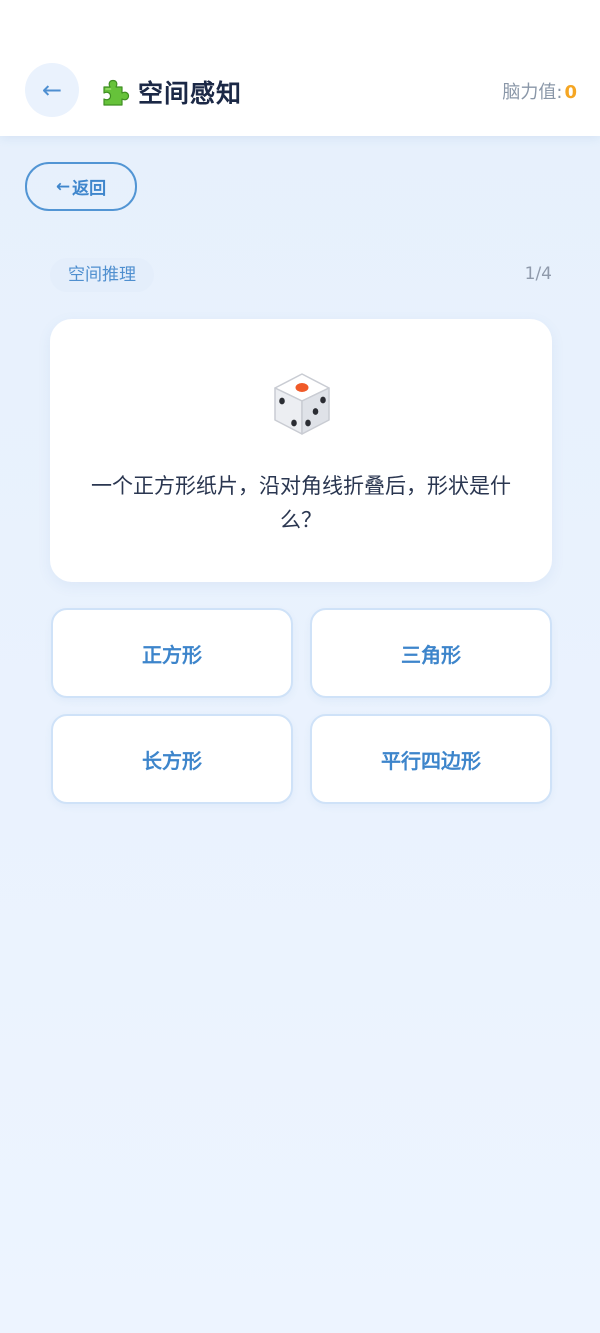  Describe the element at coordinates (89, 189) in the screenshot. I see `return-button-label: 返回` at that location.